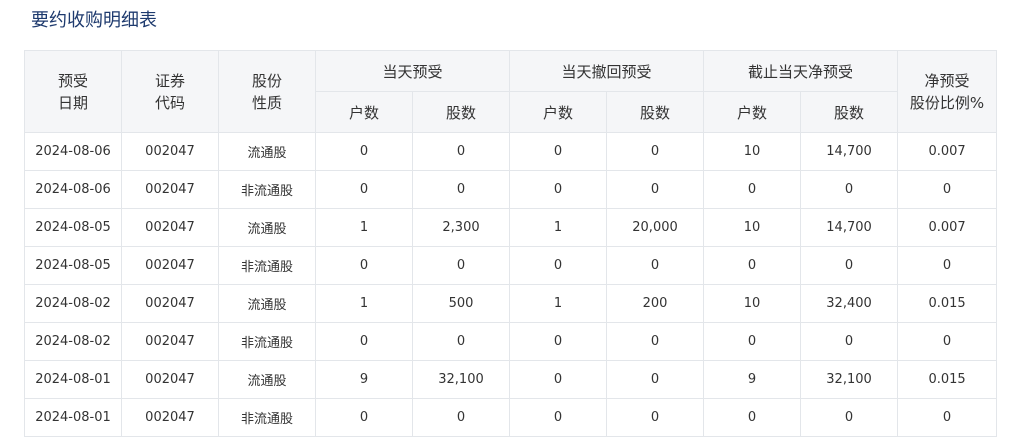  I want to click on table-row: 2024-08-06 002047 非流通股 0 0 0 0 0 0 0, so click(511, 189).